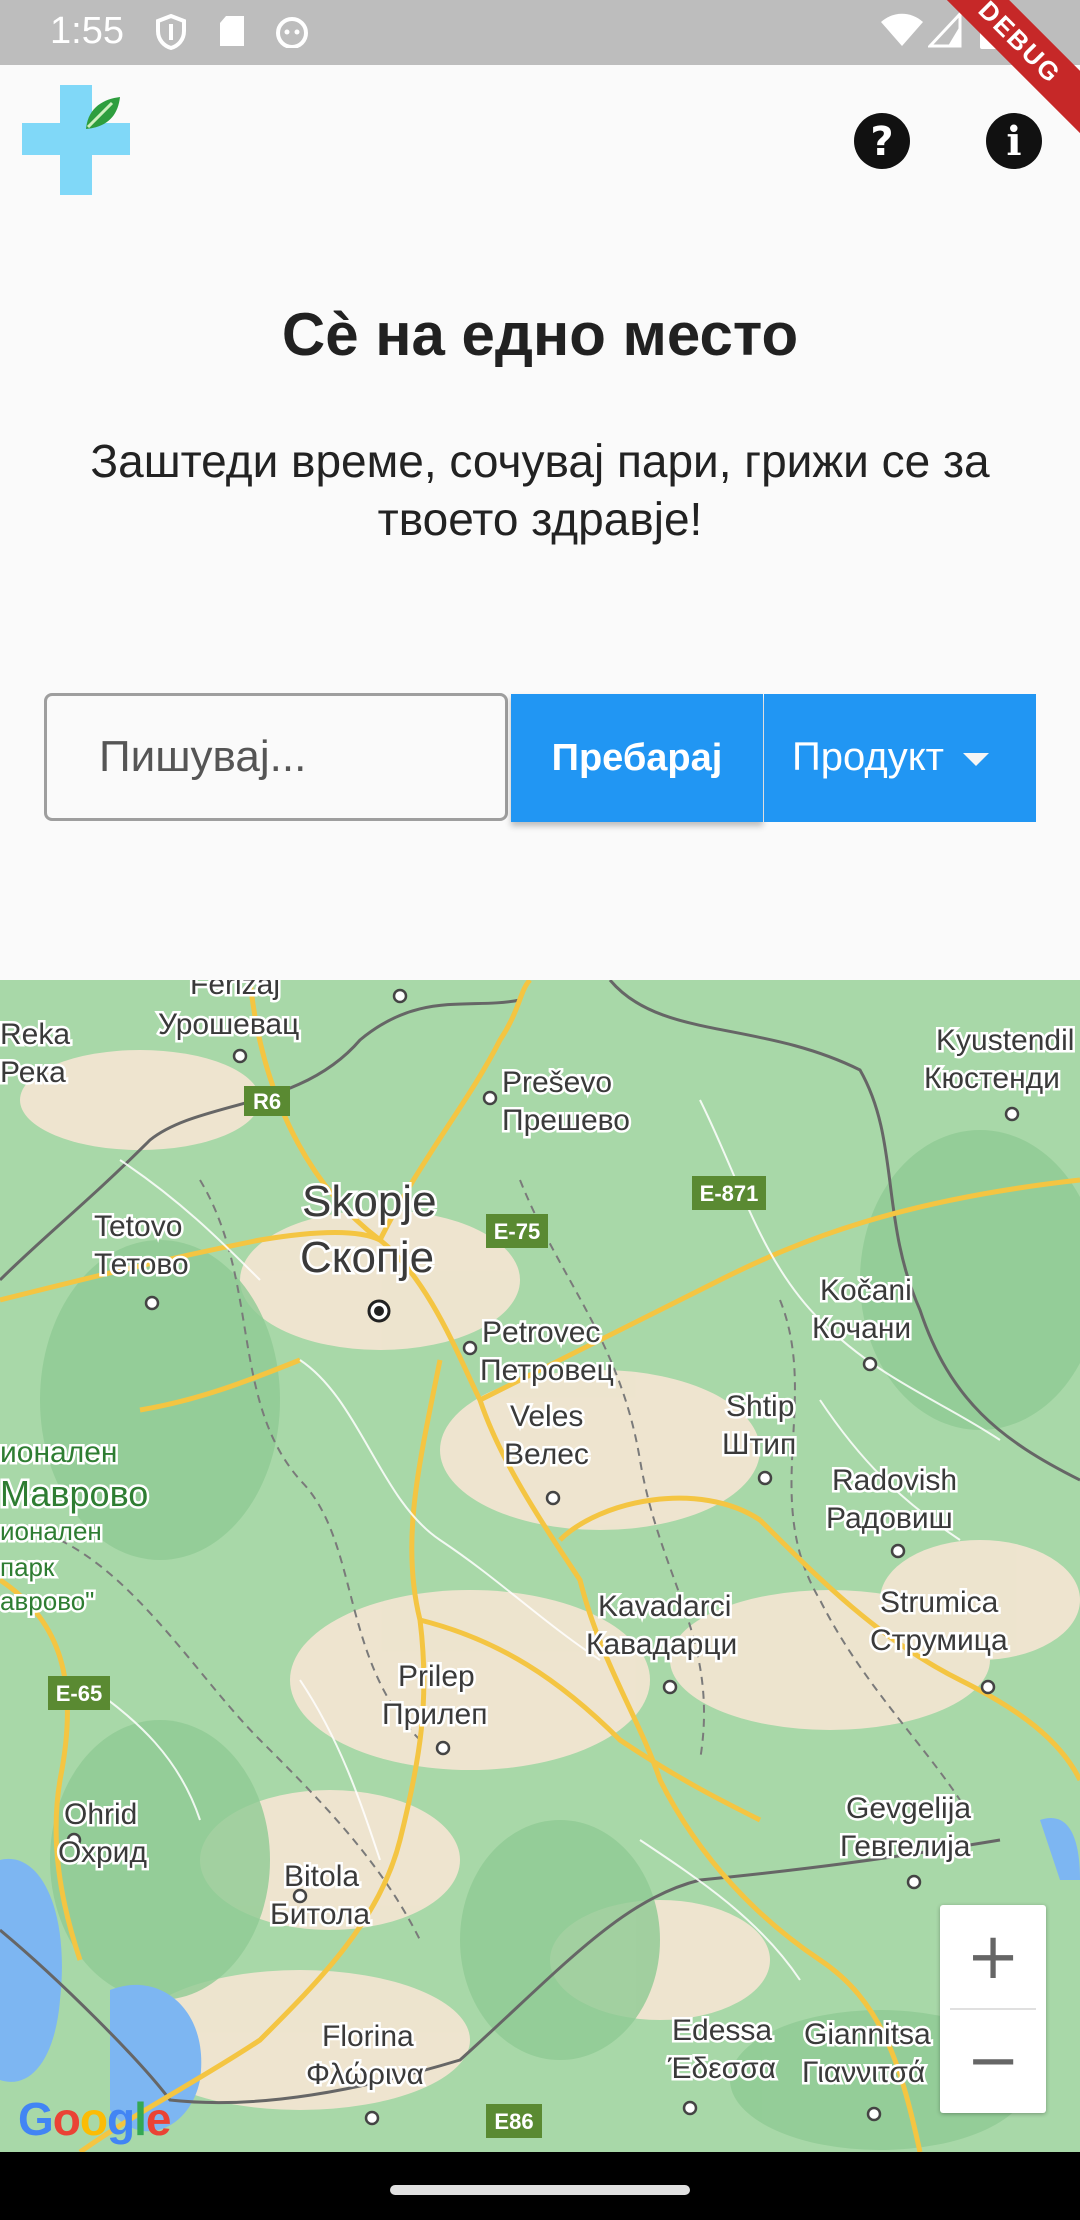  Describe the element at coordinates (368, 2036) in the screenshot. I see `map-label-florina: Florina` at that location.